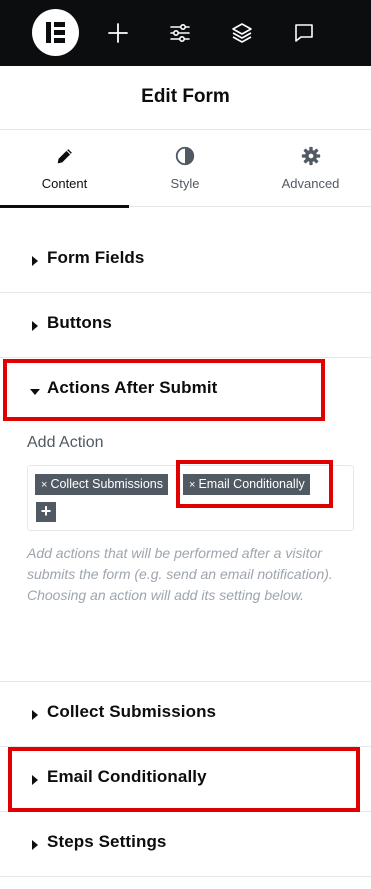  I want to click on caret-down-icon, so click(35, 392).